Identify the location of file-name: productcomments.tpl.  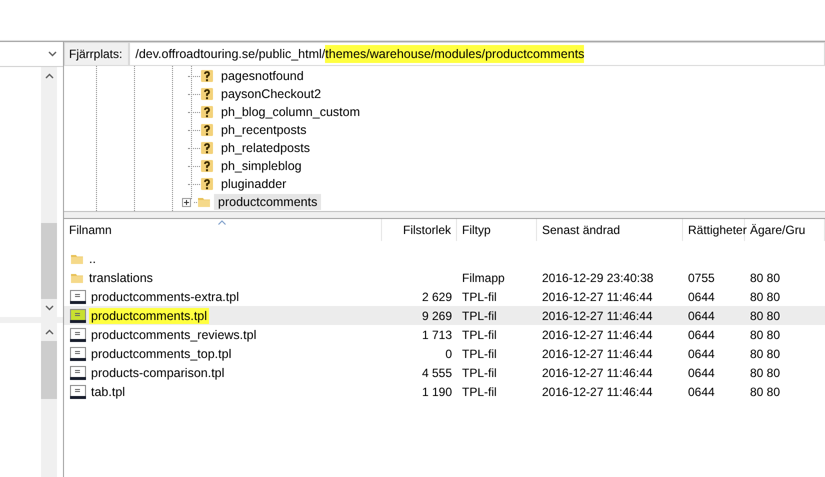
(149, 316).